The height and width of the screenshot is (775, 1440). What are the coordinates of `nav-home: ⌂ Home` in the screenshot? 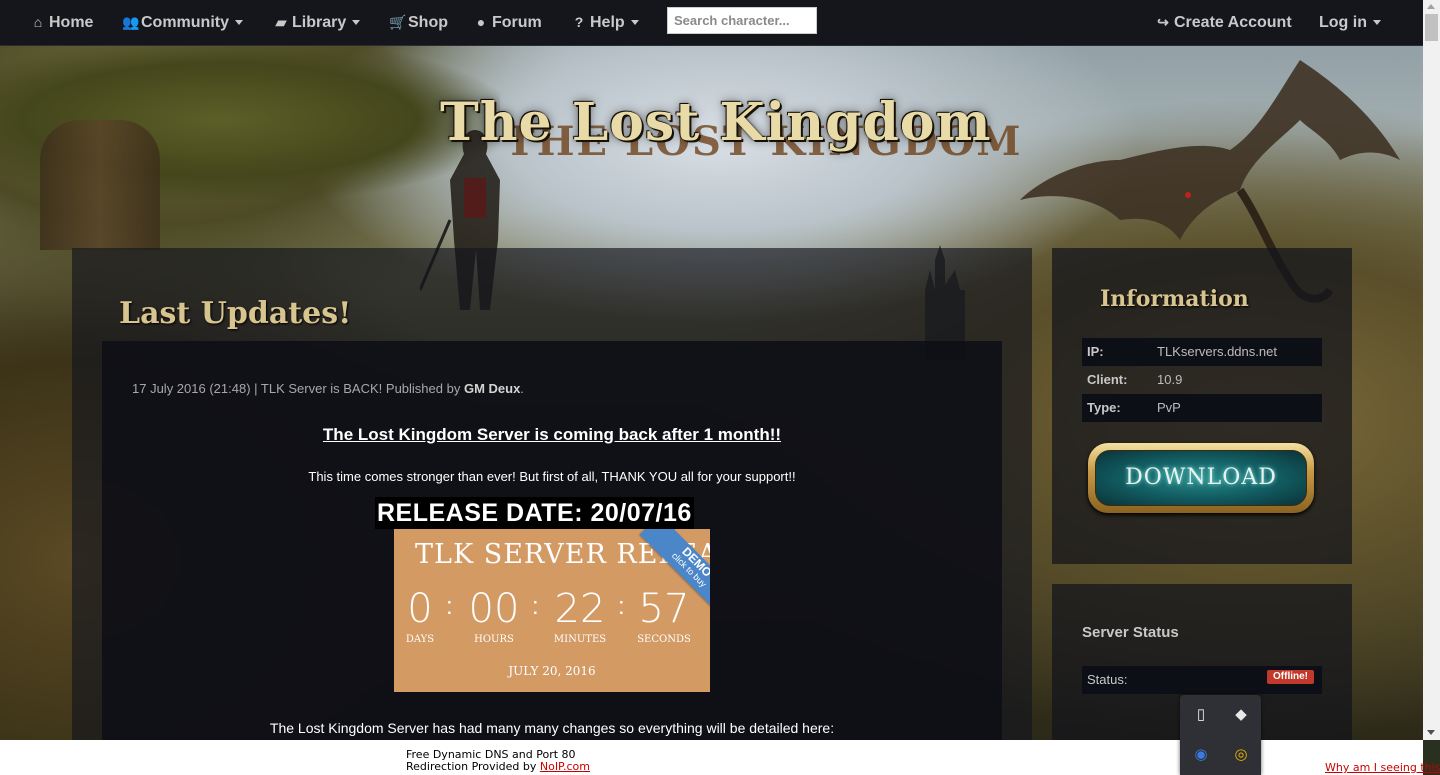 It's located at (62, 22).